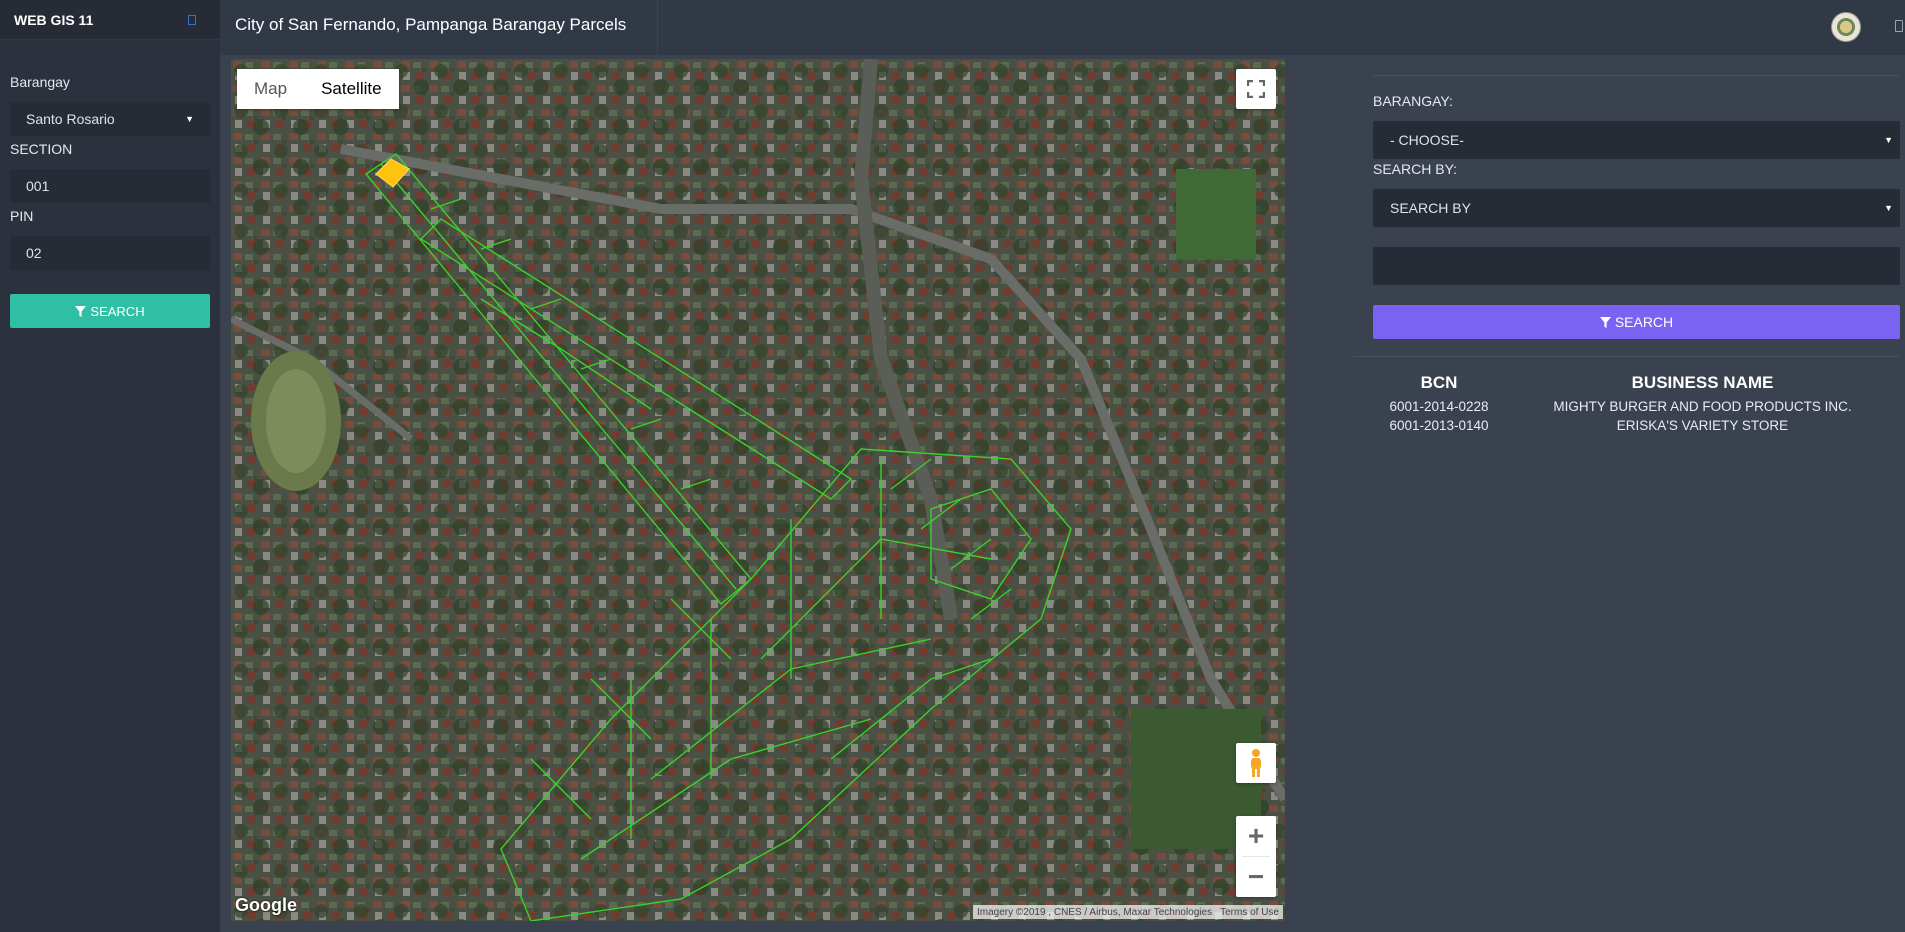  What do you see at coordinates (266, 905) in the screenshot?
I see `google-logo: Google` at bounding box center [266, 905].